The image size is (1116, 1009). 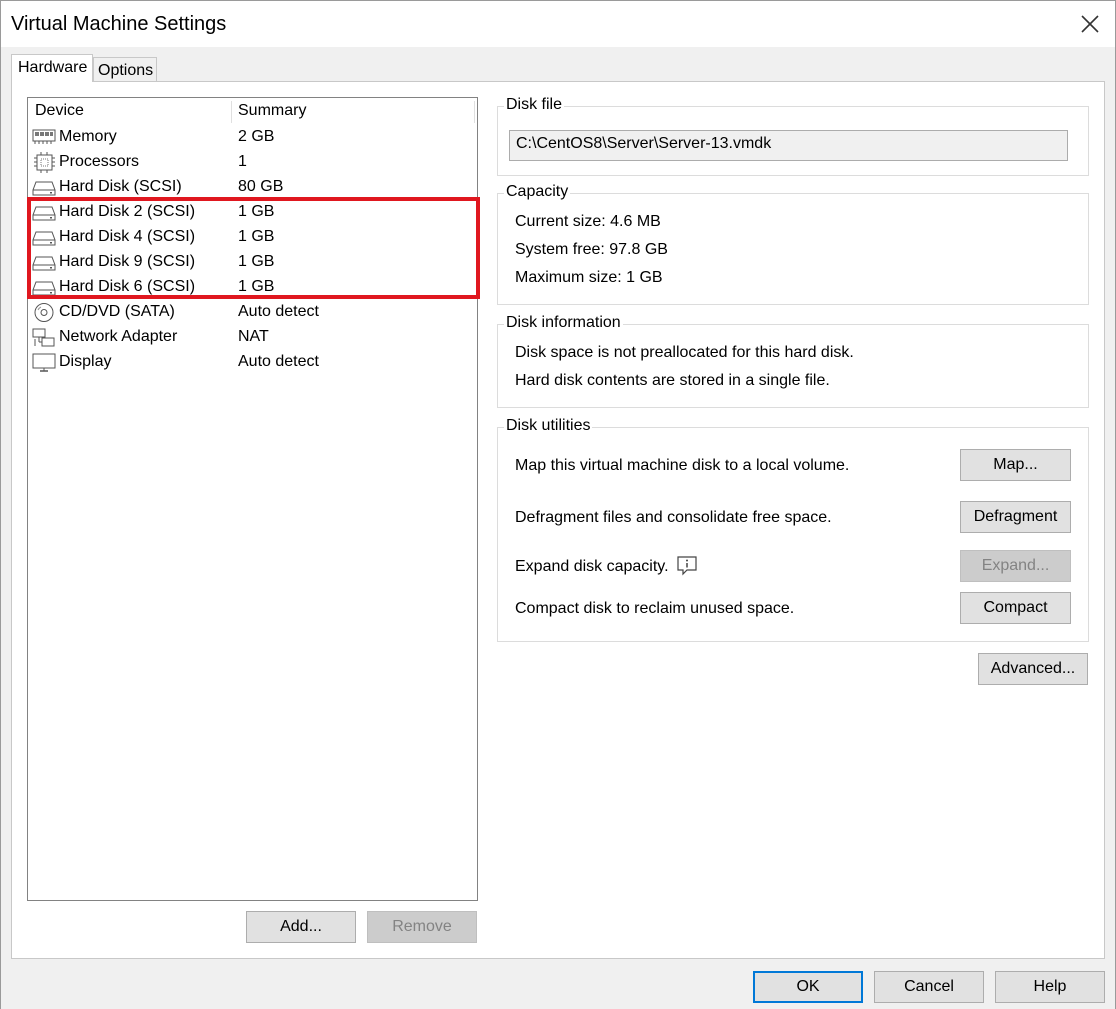 I want to click on device-summary: 2 GB, so click(x=256, y=136).